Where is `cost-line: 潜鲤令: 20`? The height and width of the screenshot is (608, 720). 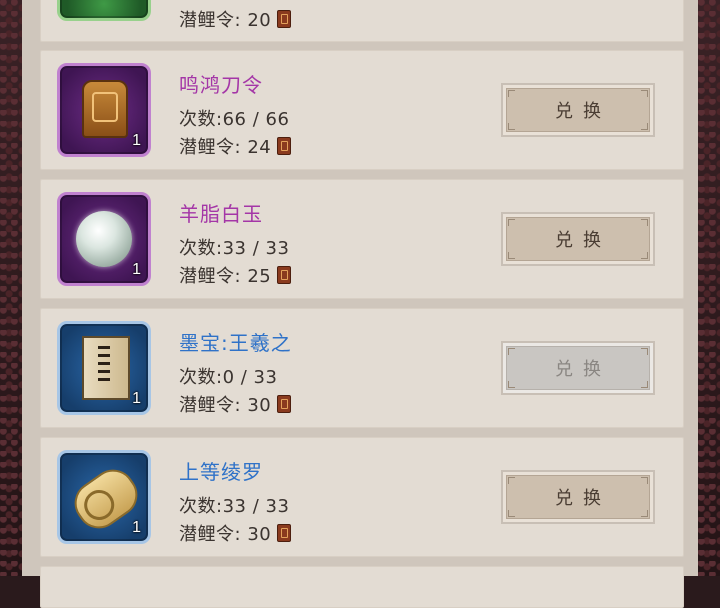 cost-line: 潜鲤令: 20 is located at coordinates (235, 19).